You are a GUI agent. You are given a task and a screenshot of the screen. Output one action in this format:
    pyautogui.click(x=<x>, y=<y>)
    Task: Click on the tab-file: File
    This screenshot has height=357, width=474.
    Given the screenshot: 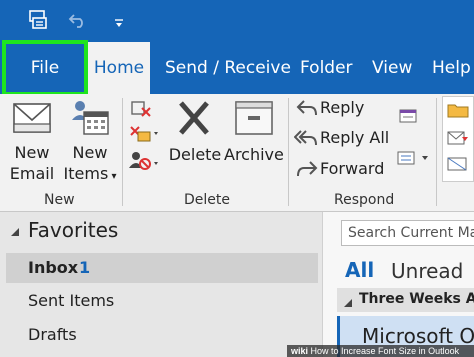 What is the action you would take?
    pyautogui.click(x=45, y=68)
    